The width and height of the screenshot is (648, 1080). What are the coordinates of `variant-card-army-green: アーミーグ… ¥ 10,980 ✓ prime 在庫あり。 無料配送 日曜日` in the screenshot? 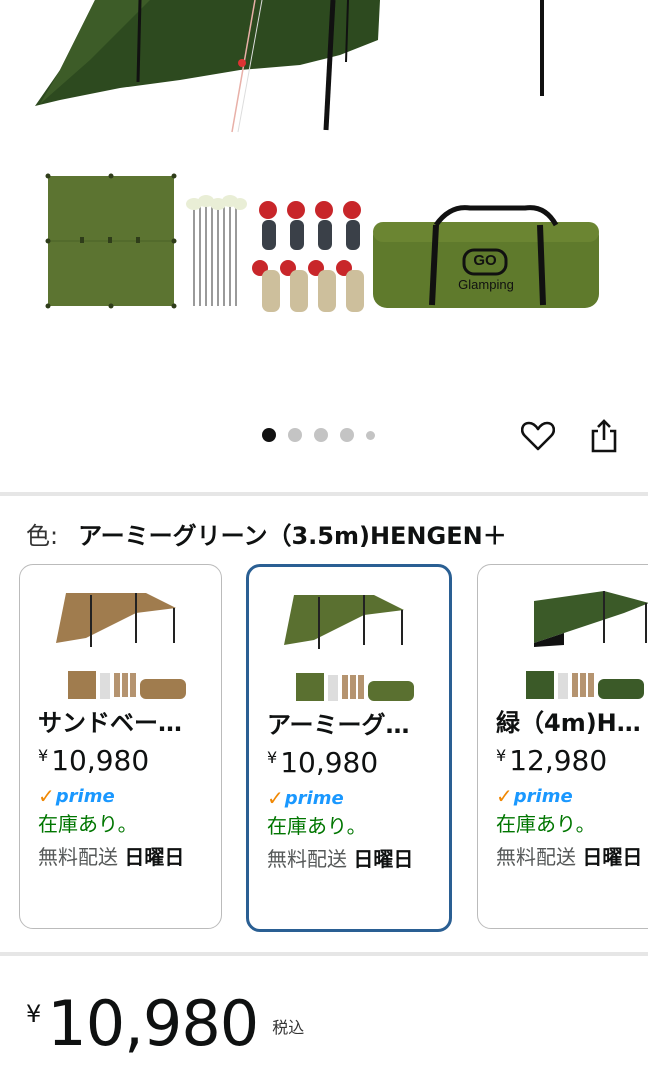 It's located at (349, 748).